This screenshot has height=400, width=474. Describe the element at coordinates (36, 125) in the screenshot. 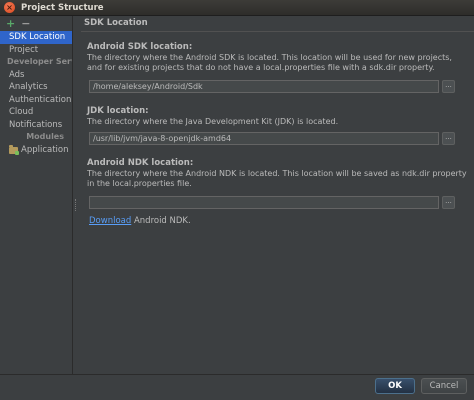

I see `sidebar-item-notifications: Notifications` at that location.